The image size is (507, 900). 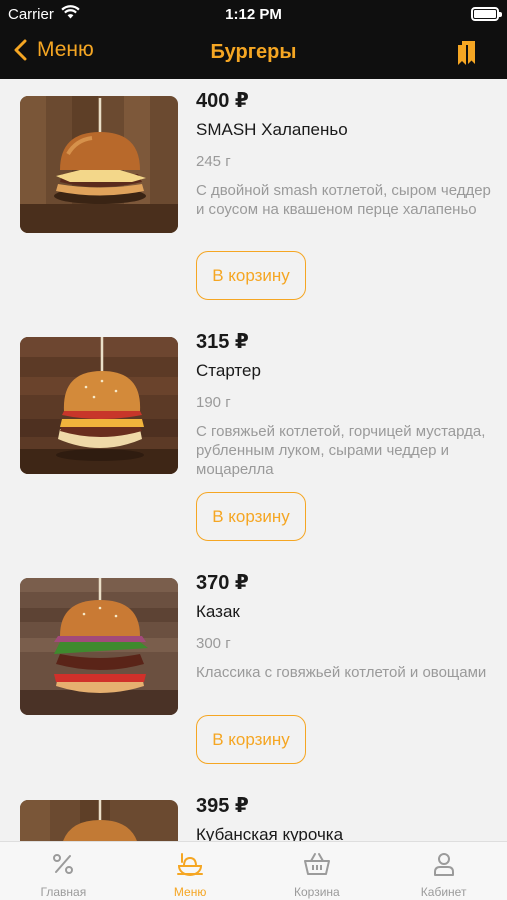 I want to click on product-name: Стартер, so click(x=228, y=370).